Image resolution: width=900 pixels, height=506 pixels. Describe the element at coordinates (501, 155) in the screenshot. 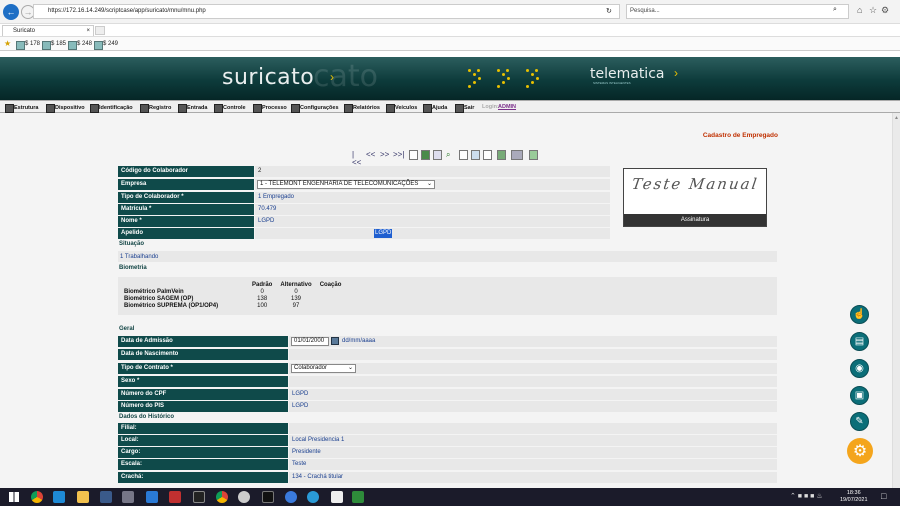

I see `print-icon` at that location.